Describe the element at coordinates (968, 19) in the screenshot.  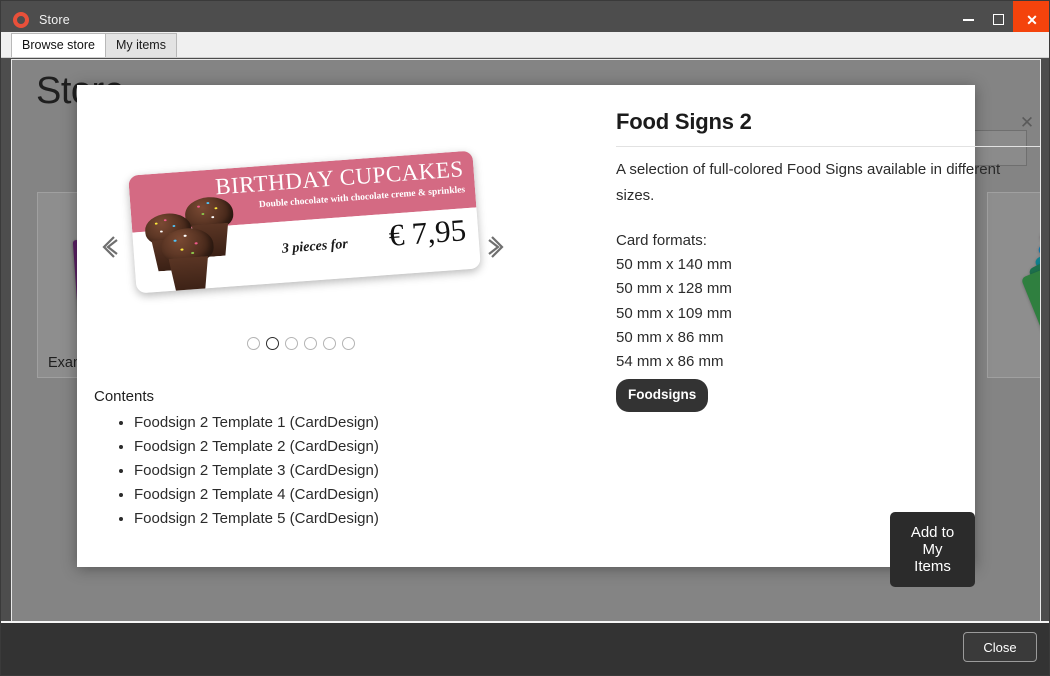
I see `minimize-icon` at that location.